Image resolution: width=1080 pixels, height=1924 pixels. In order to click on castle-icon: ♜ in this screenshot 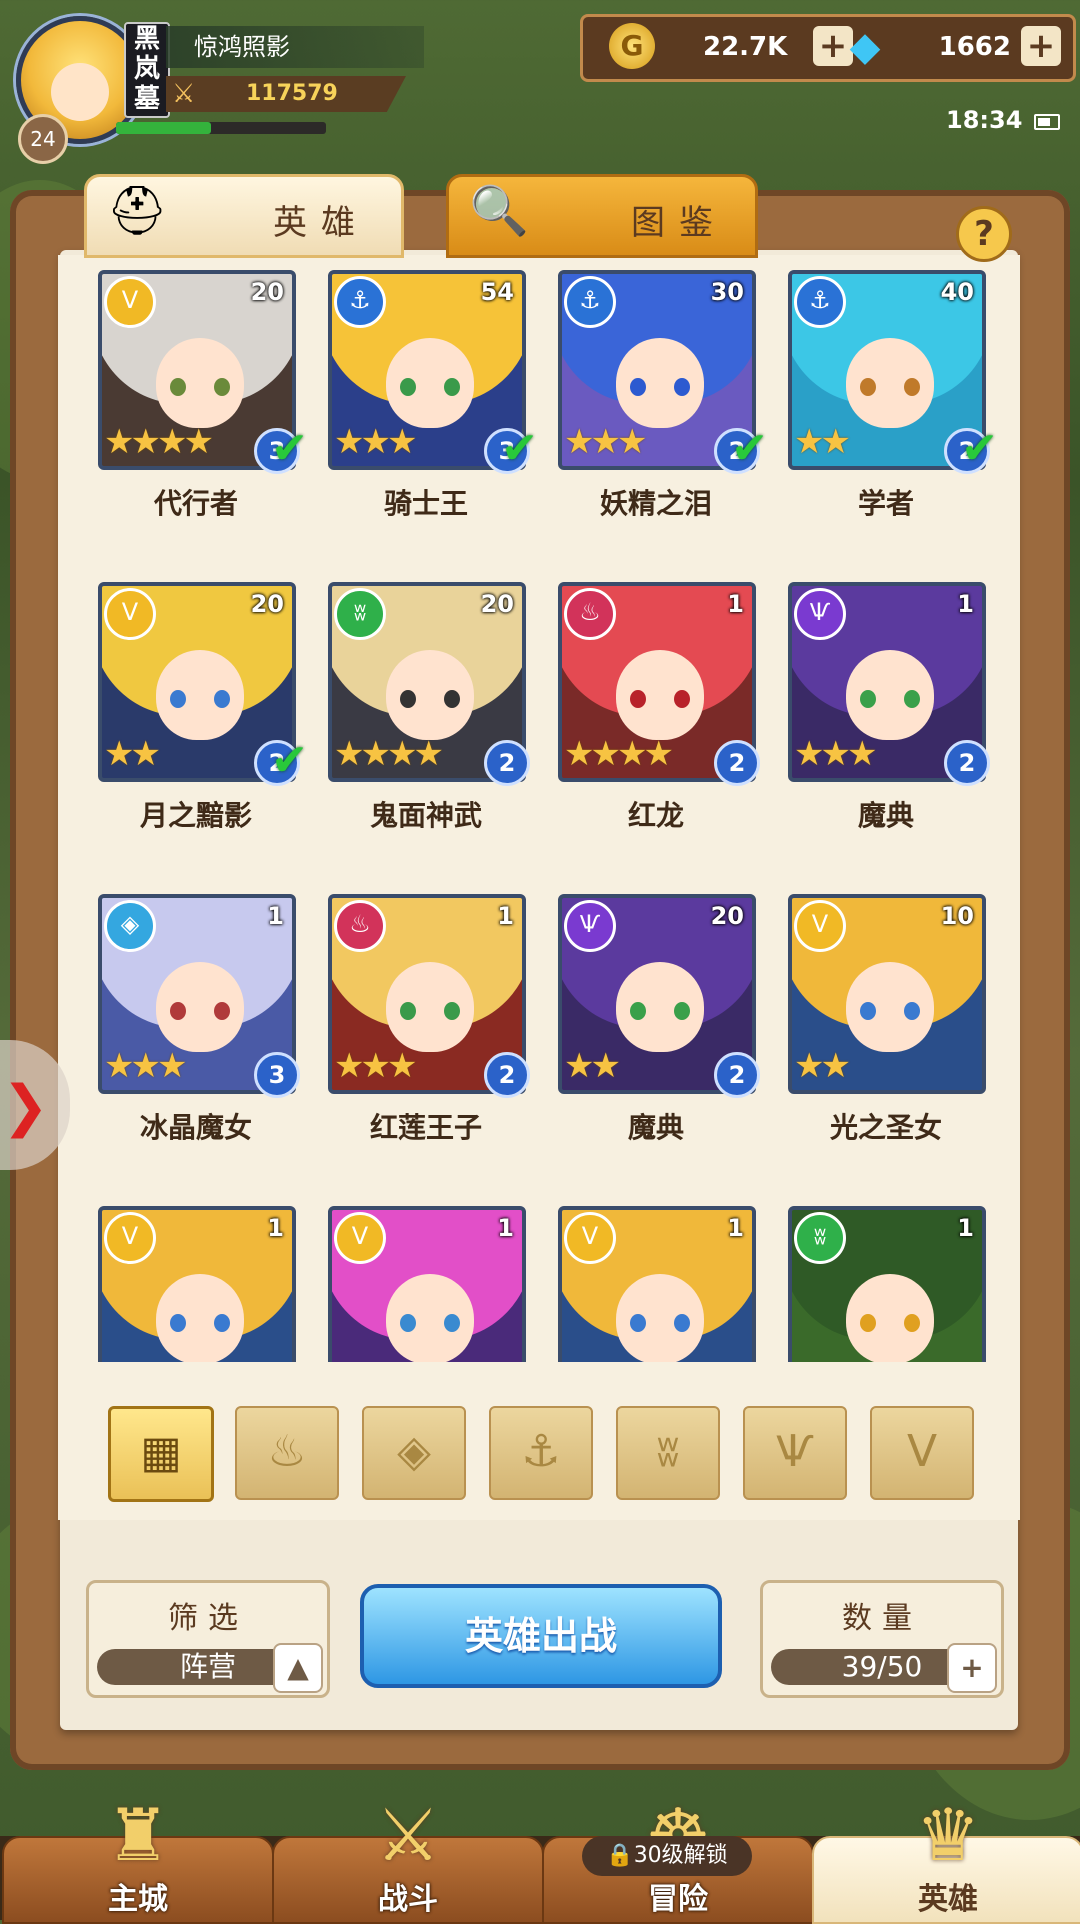, I will do `click(138, 1835)`.